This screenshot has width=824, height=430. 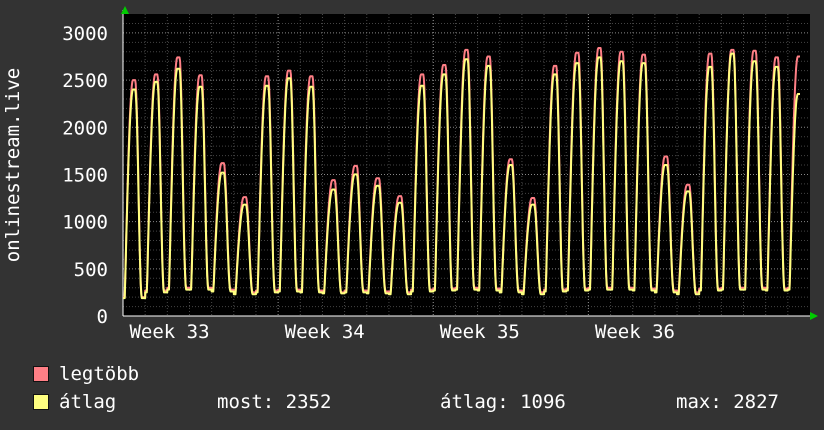 What do you see at coordinates (85, 128) in the screenshot?
I see `y-tick-label: 2000` at bounding box center [85, 128].